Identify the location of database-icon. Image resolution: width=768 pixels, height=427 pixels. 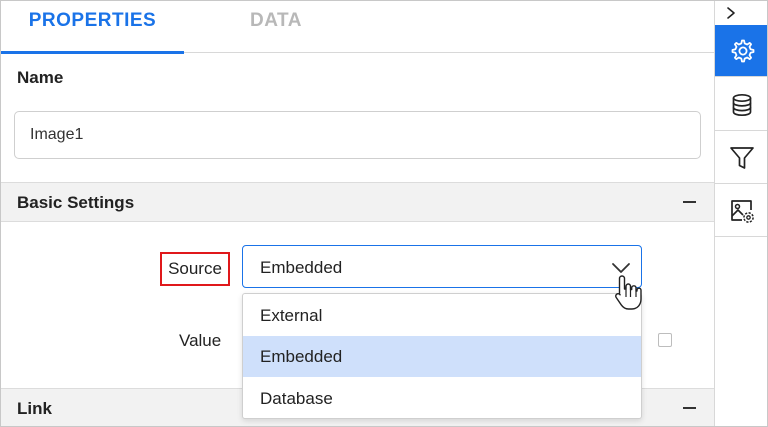
(742, 105).